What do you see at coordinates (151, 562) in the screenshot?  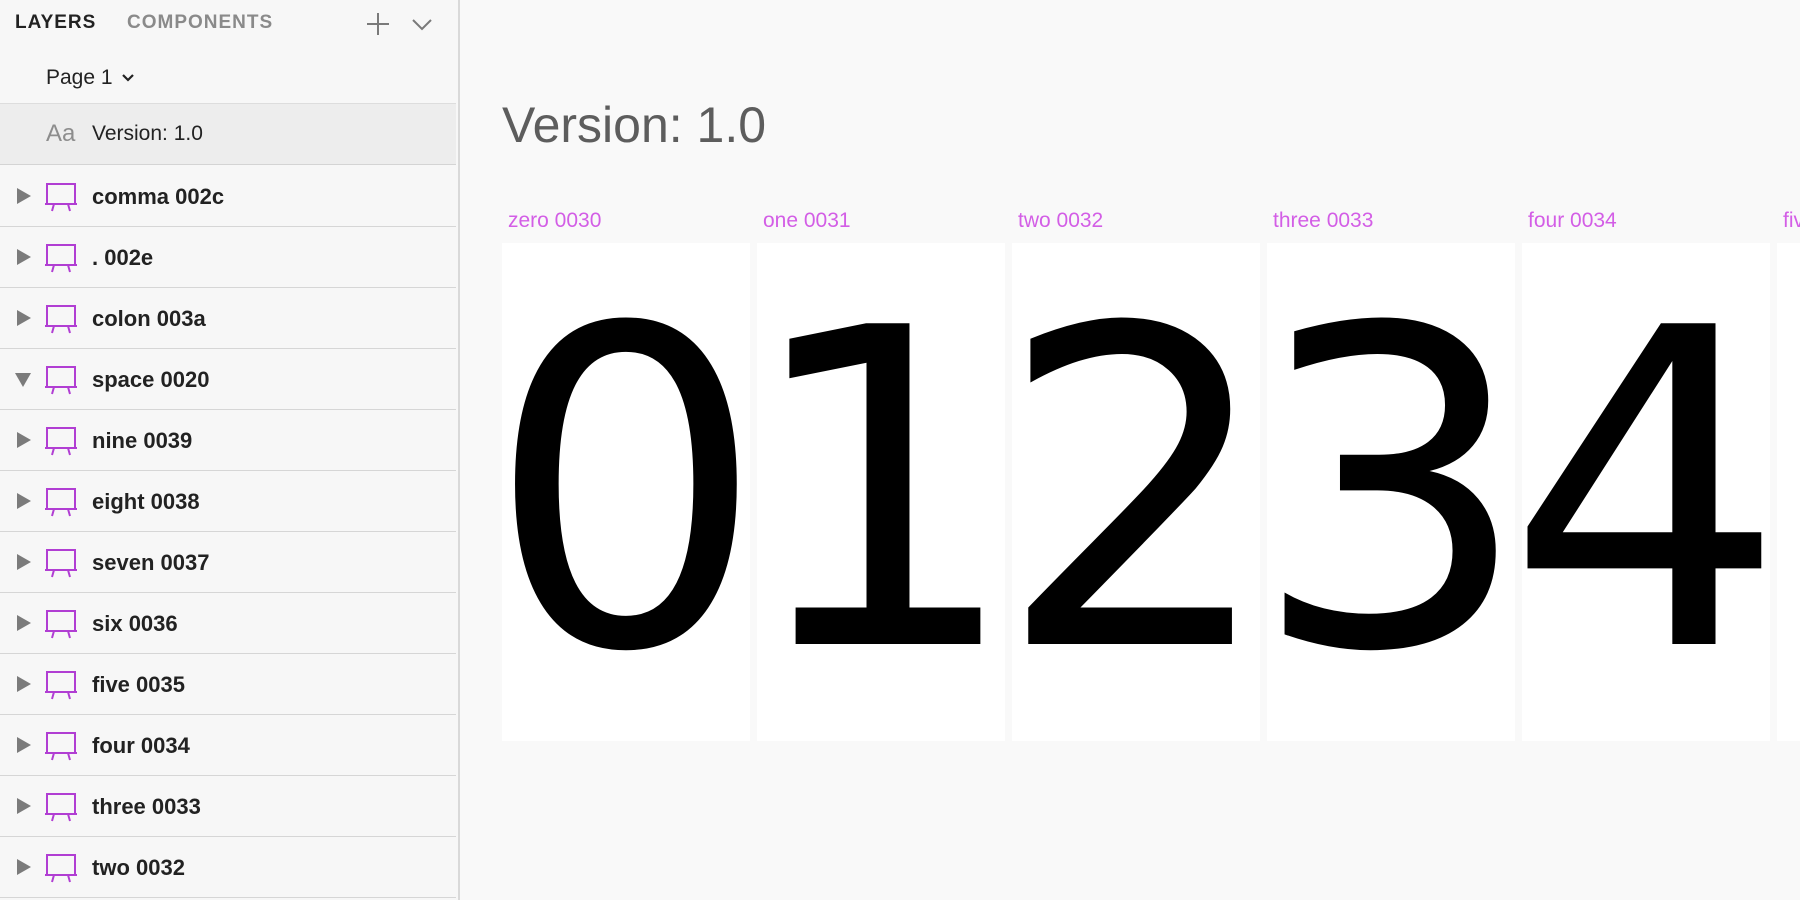 I see `layer-label: seven 0037` at bounding box center [151, 562].